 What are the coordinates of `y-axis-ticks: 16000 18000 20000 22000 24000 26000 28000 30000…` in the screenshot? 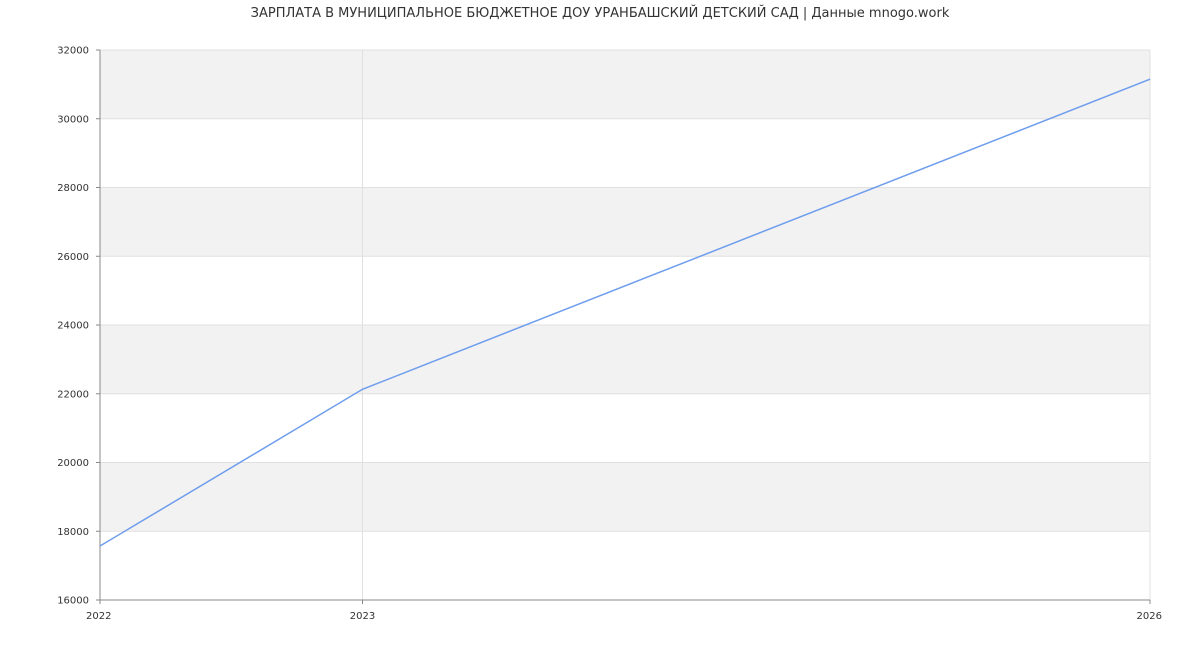 It's located at (78, 326).